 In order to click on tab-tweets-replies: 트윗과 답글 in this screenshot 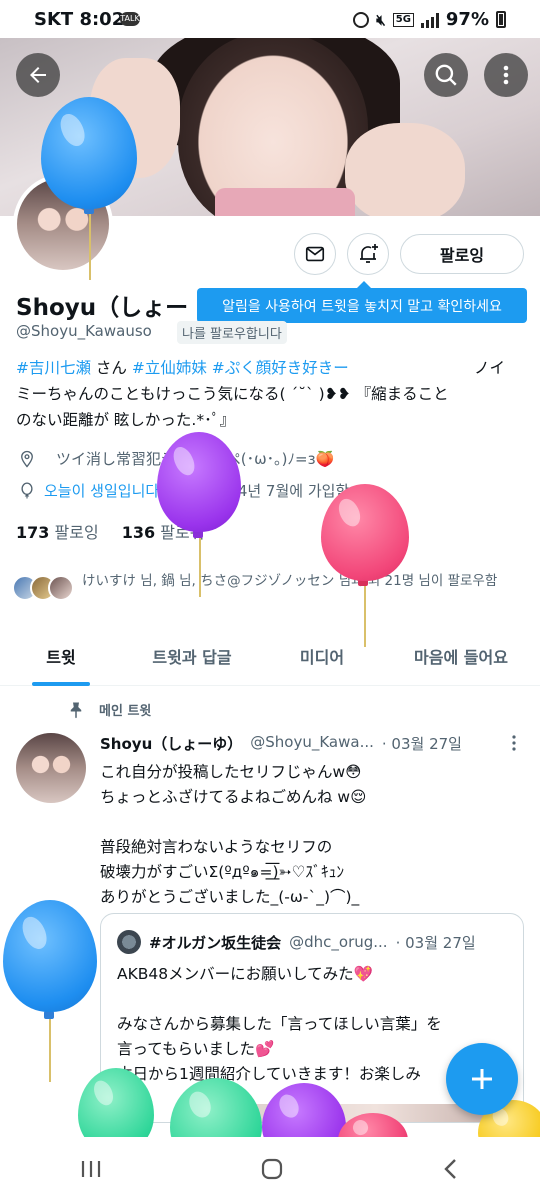, I will do `click(192, 656)`.